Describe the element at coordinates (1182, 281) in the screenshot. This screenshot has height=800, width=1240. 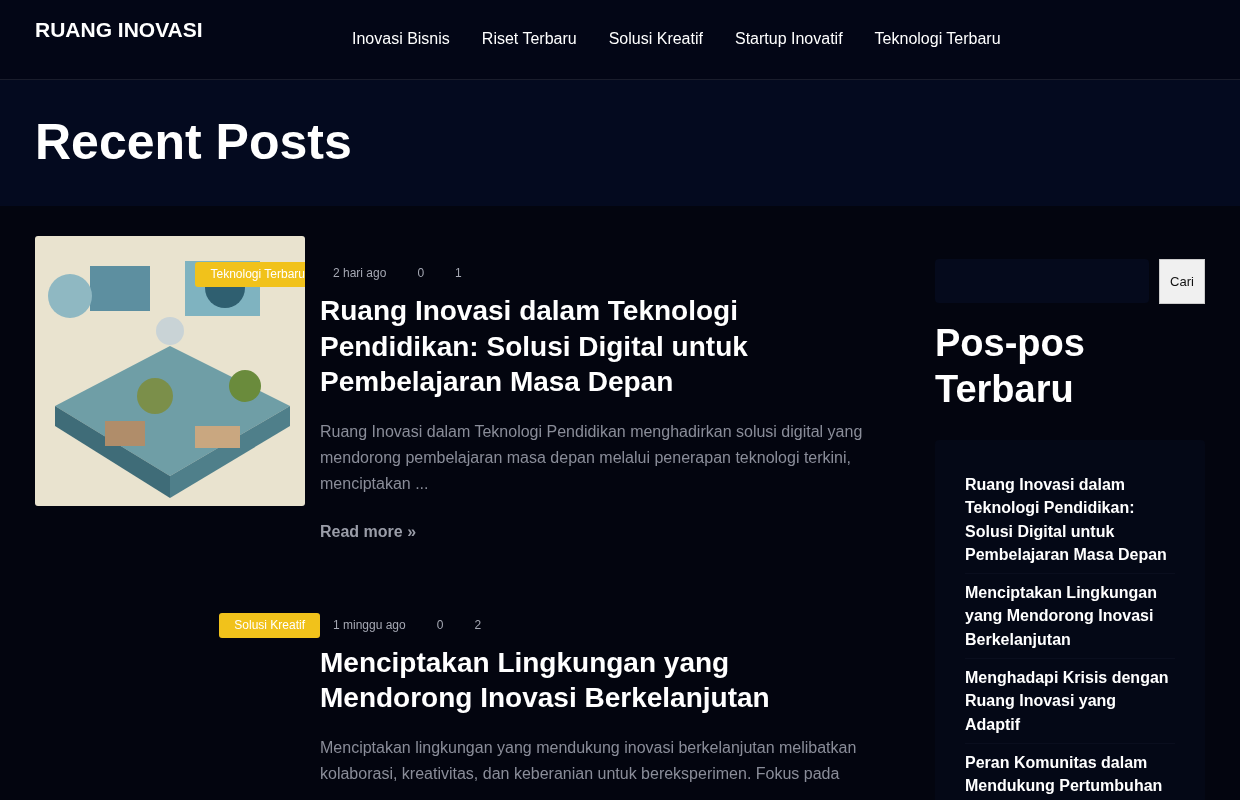
I see `search-button: Cari` at that location.